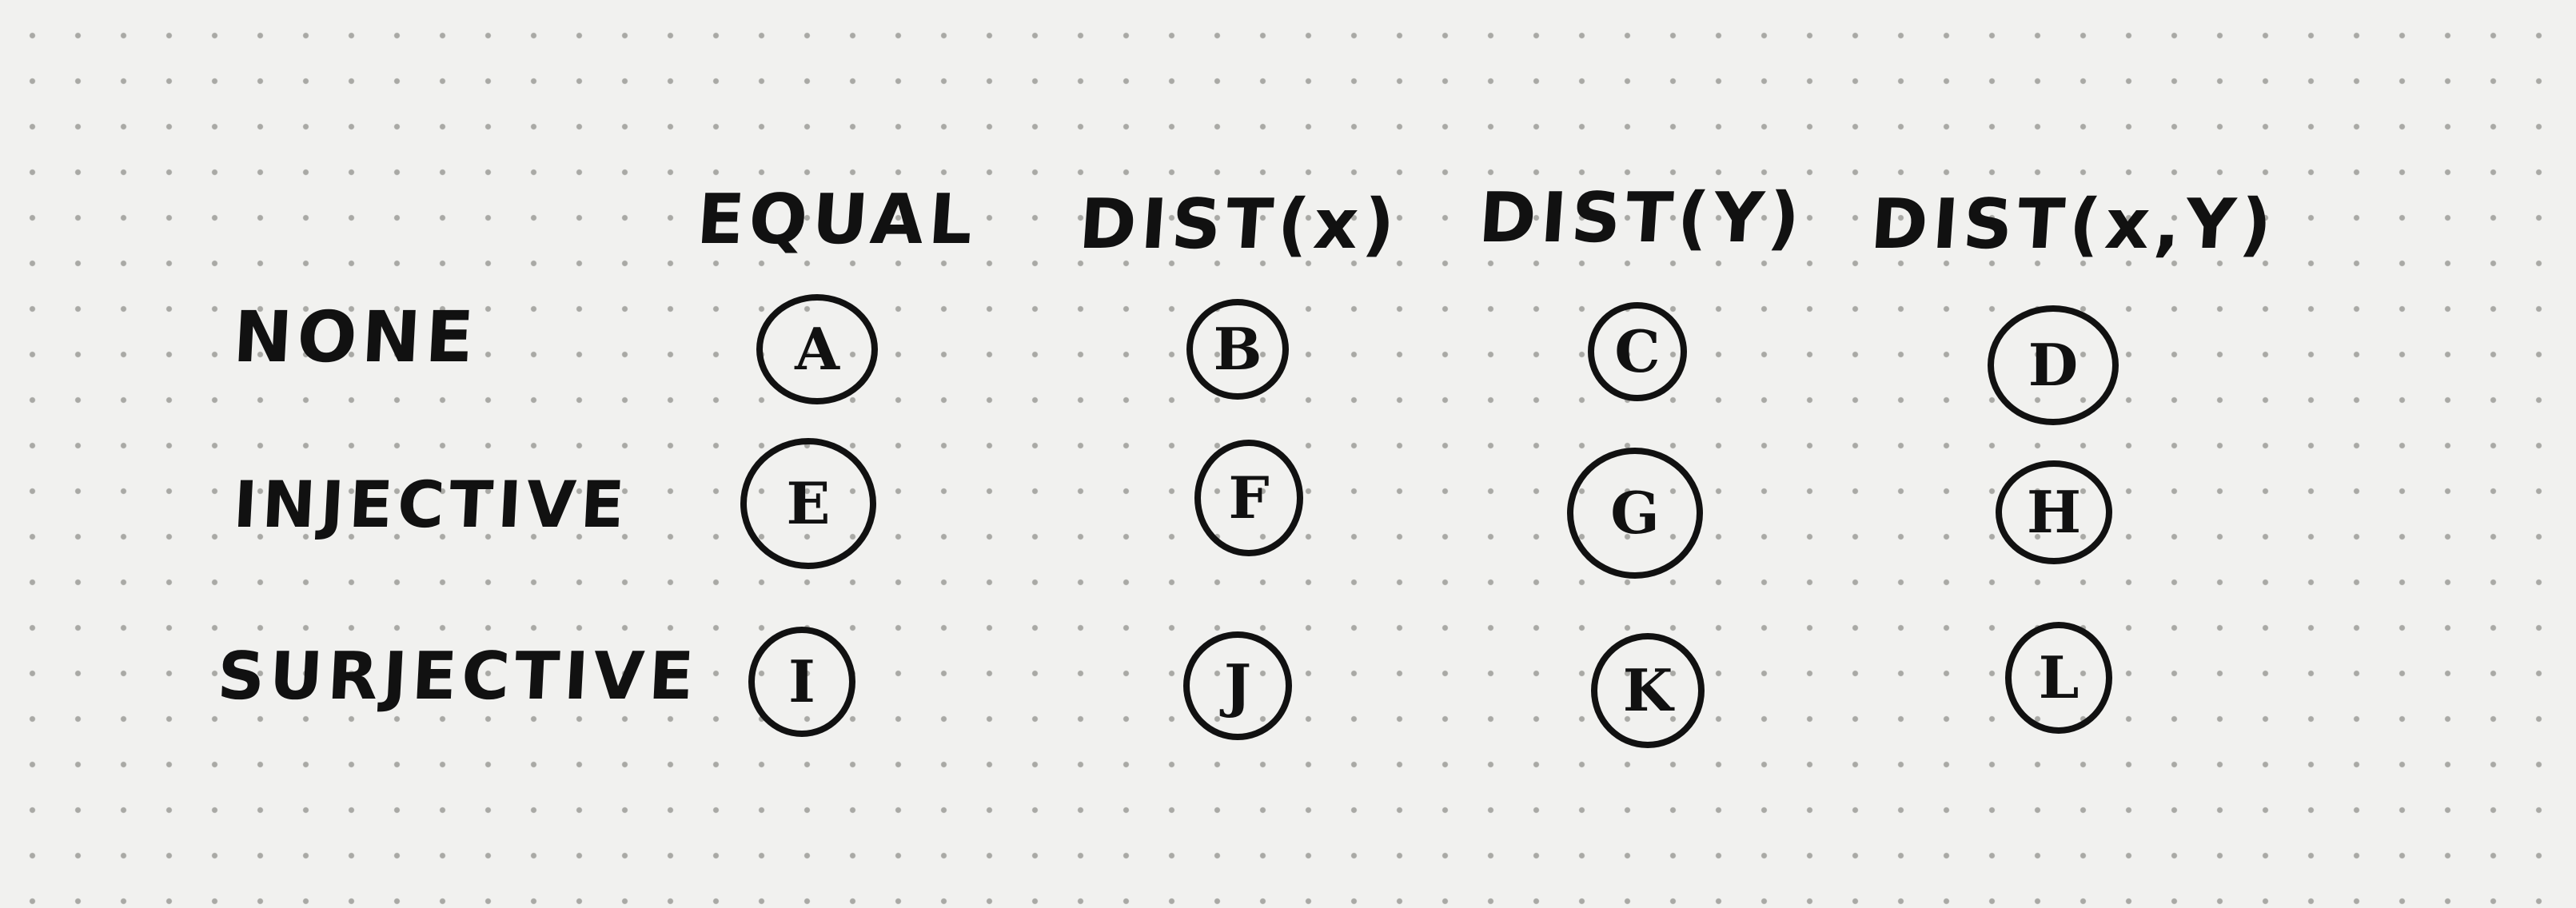 The height and width of the screenshot is (908, 2576). Describe the element at coordinates (2073, 225) in the screenshot. I see `column-header-dist-xy: DIST(x,Y)` at that location.